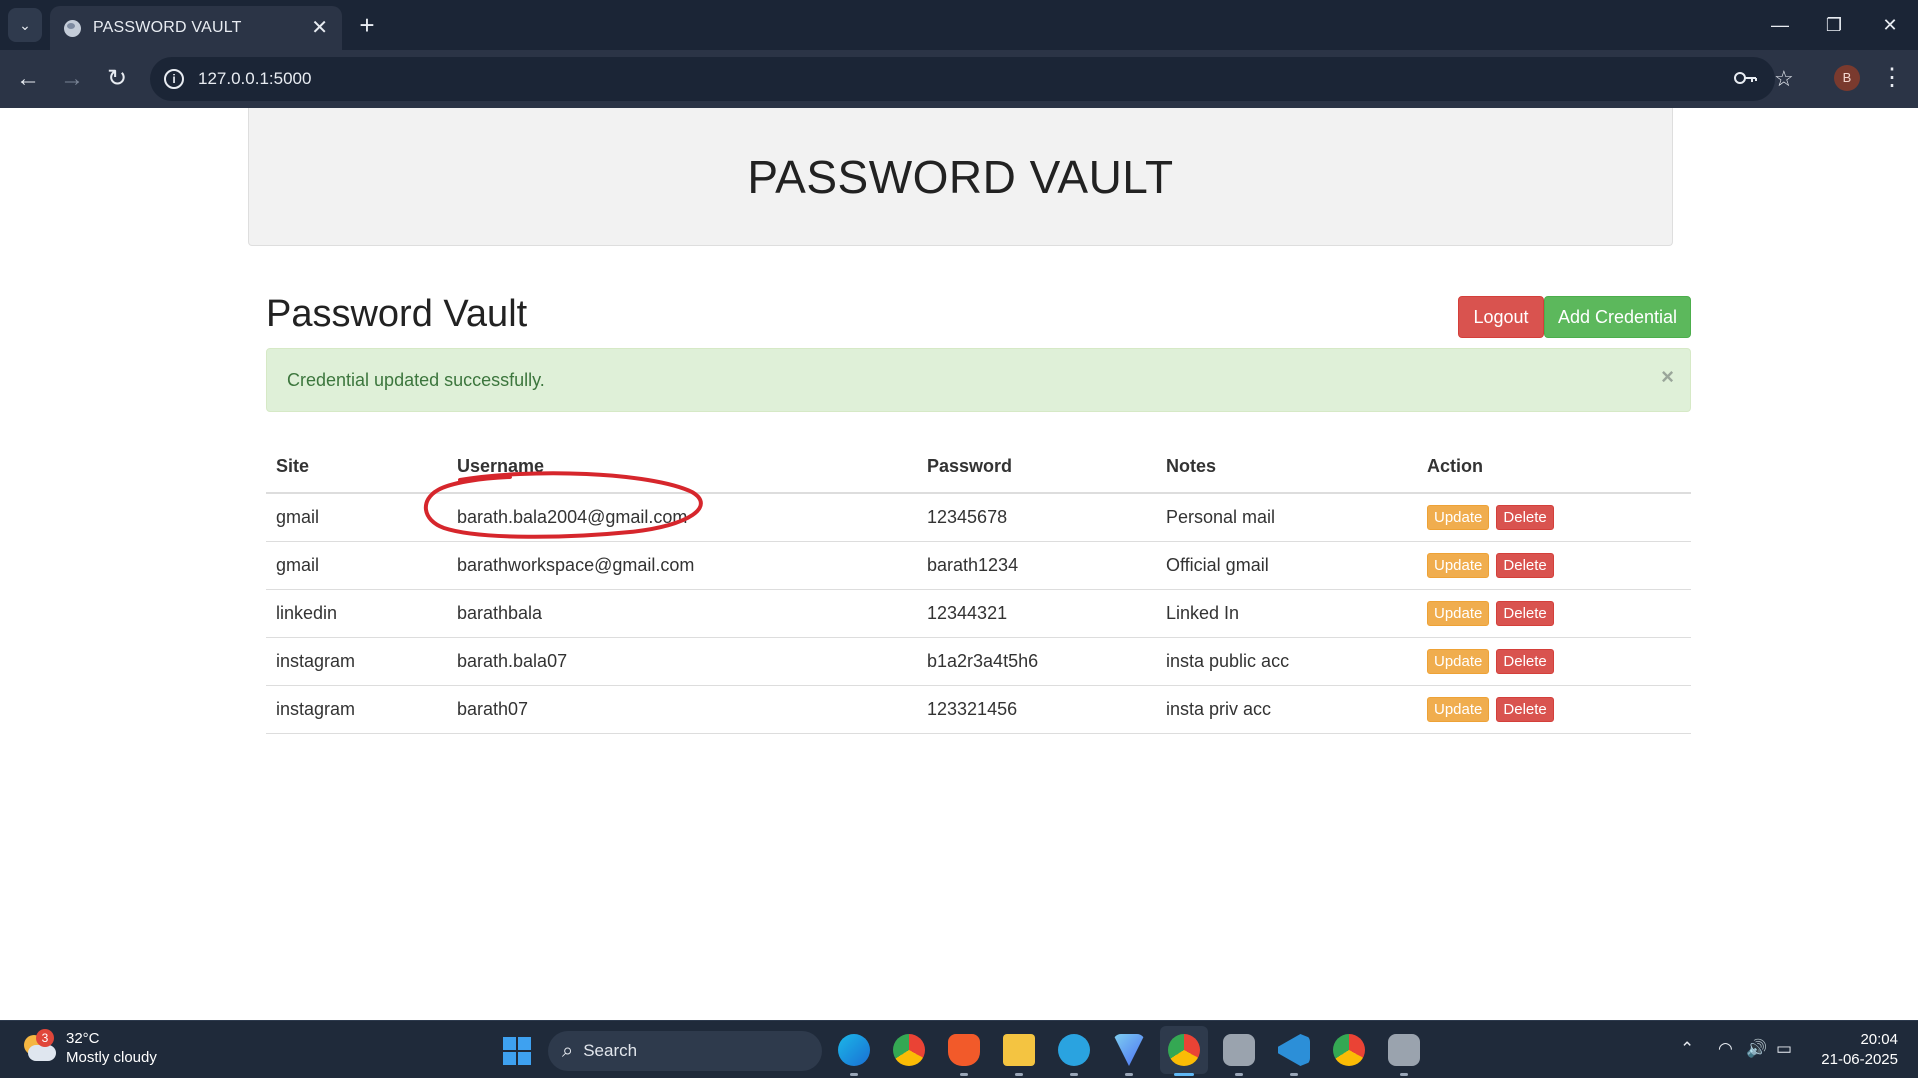 The image size is (1918, 1078). What do you see at coordinates (416, 379) in the screenshot?
I see `alert-message: Credential updated successfully.` at bounding box center [416, 379].